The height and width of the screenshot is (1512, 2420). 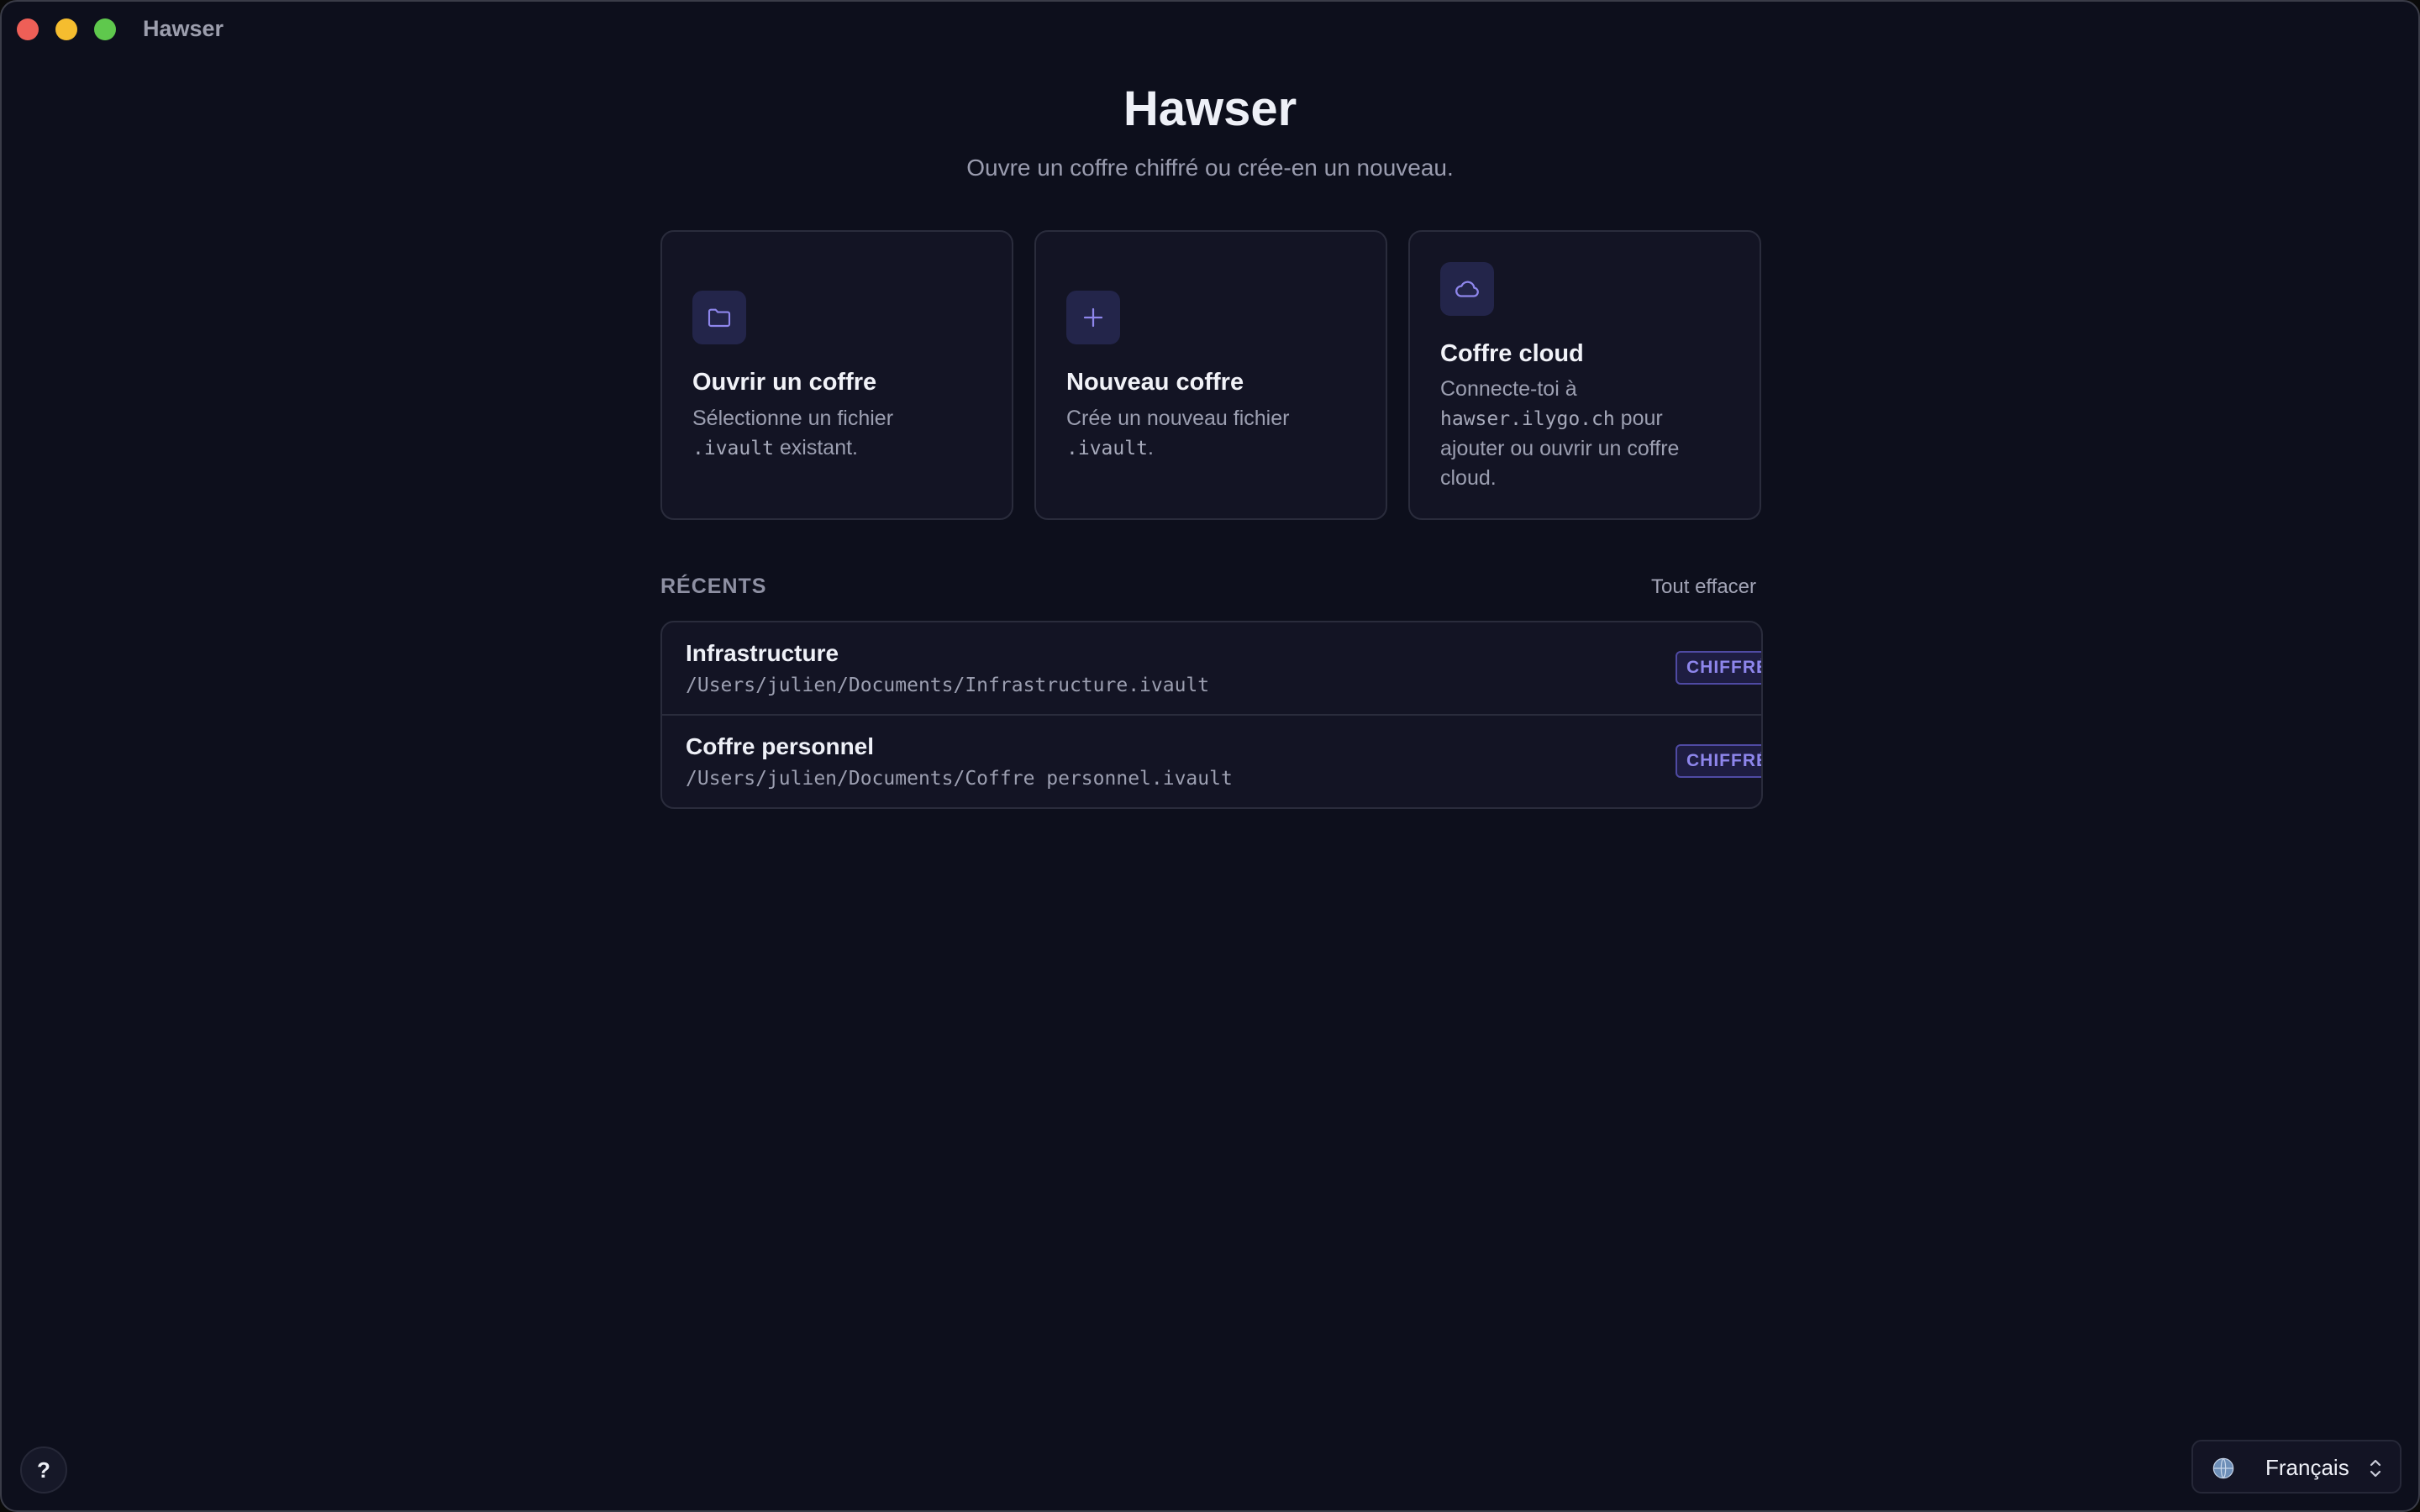 I want to click on folder-icon, so click(x=719, y=317).